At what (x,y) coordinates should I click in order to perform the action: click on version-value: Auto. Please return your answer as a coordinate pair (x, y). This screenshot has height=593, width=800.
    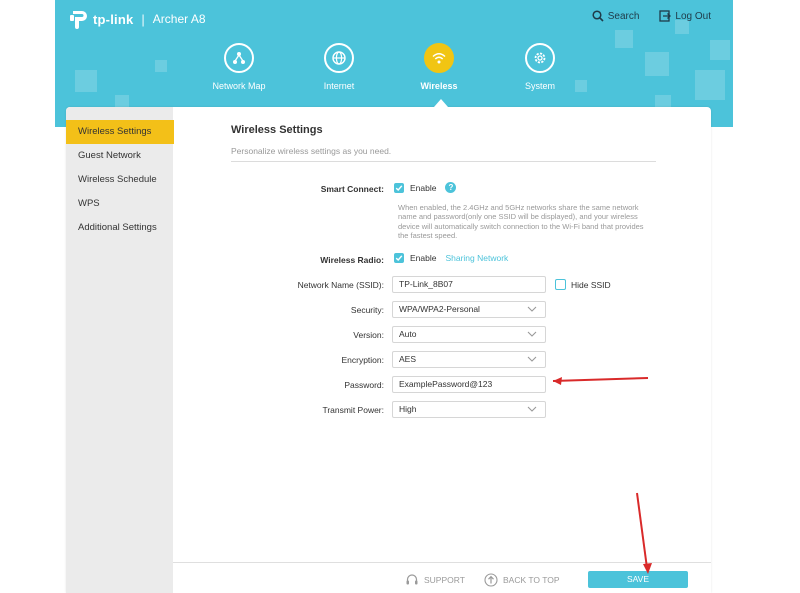
    Looking at the image, I should click on (408, 334).